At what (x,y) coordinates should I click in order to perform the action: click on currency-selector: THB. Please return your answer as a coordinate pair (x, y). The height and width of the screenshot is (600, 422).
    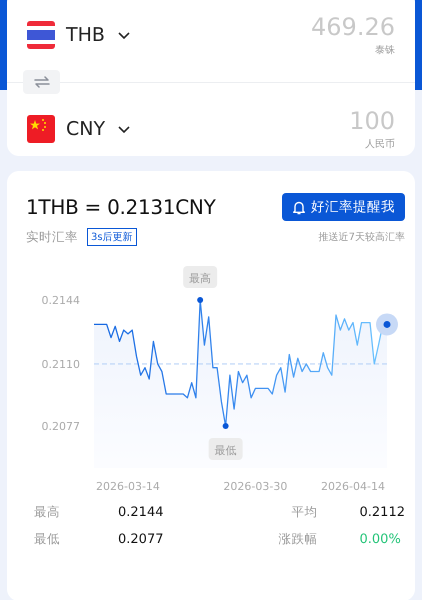
    Looking at the image, I should click on (98, 35).